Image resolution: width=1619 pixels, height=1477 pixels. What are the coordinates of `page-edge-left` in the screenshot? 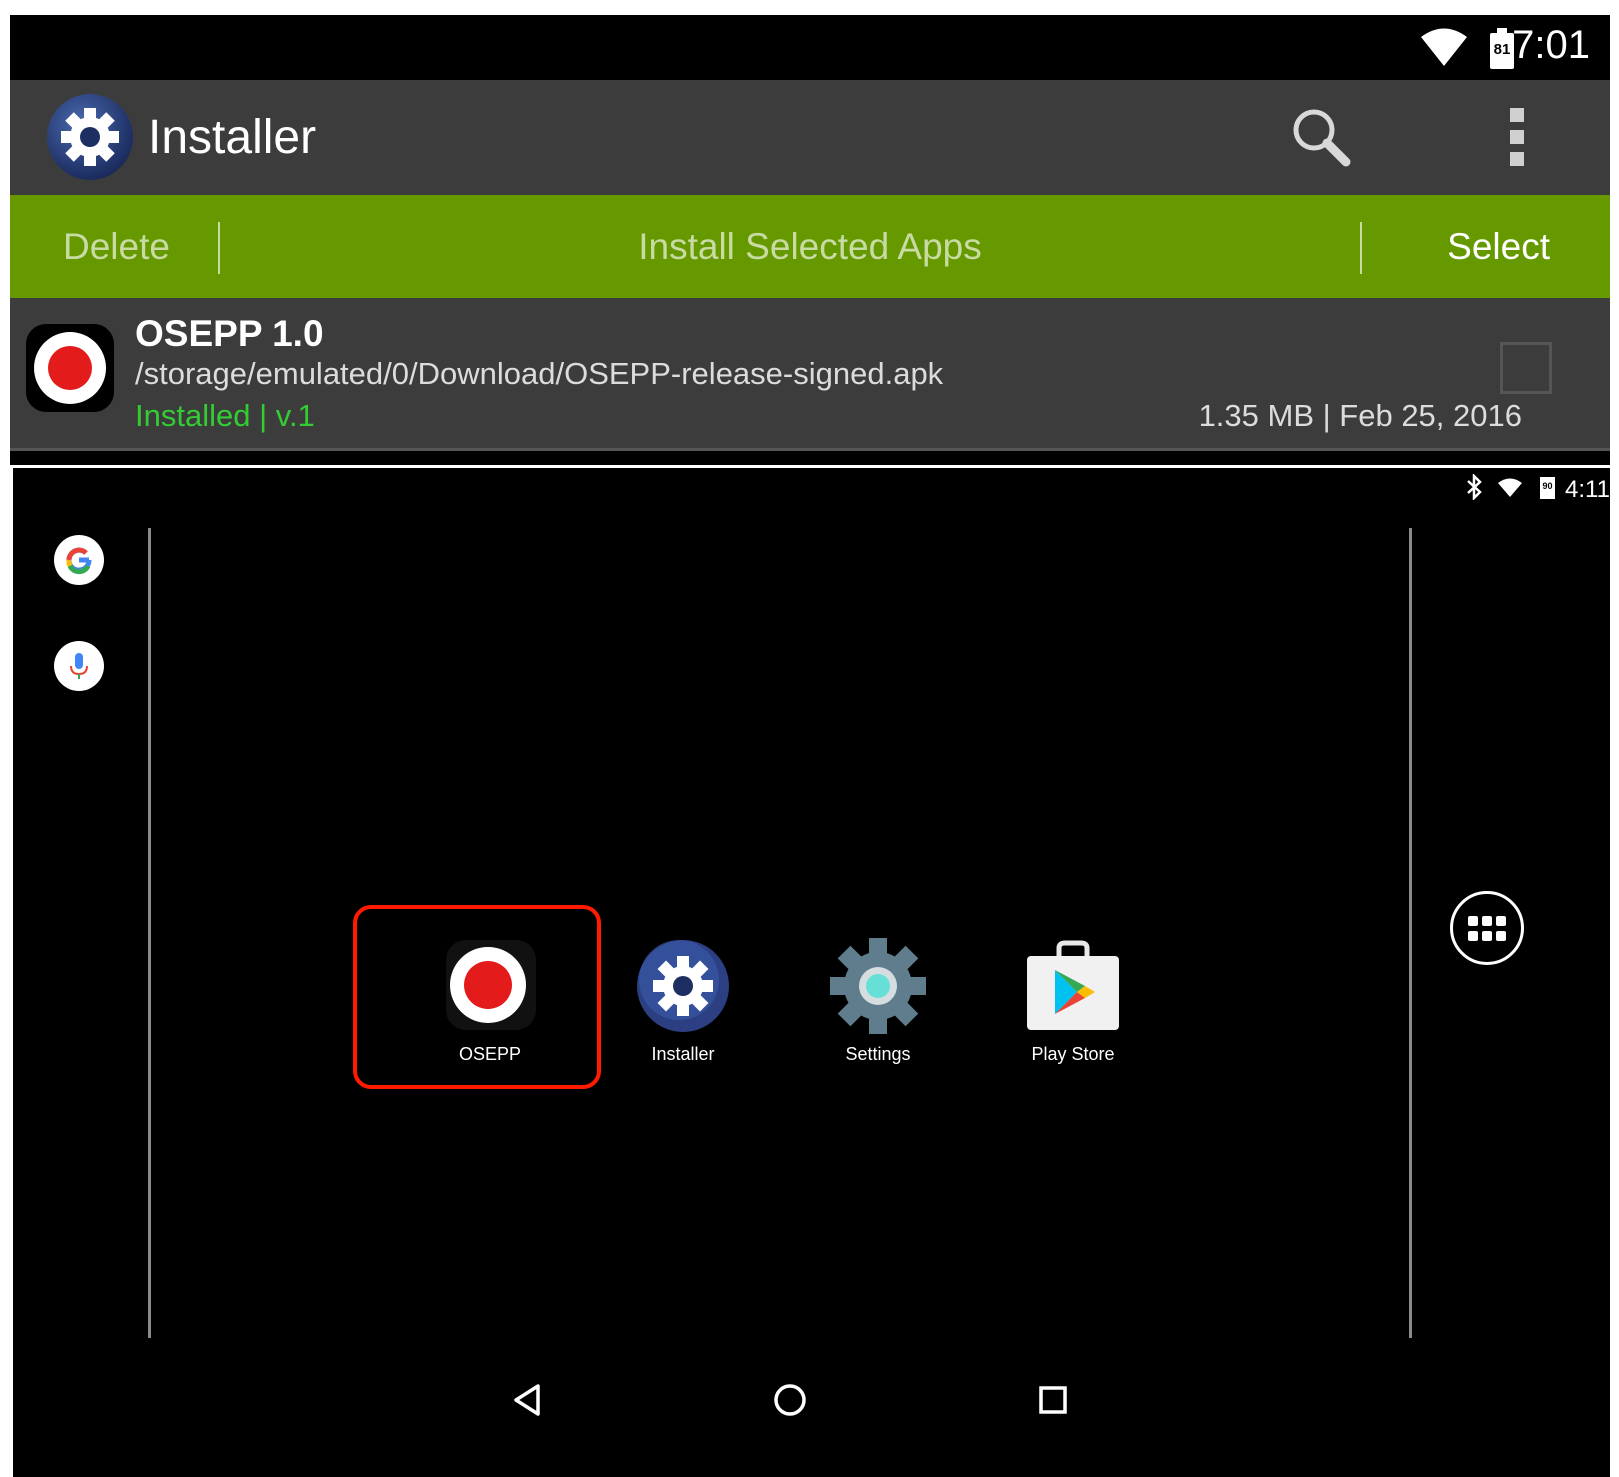 It's located at (149, 933).